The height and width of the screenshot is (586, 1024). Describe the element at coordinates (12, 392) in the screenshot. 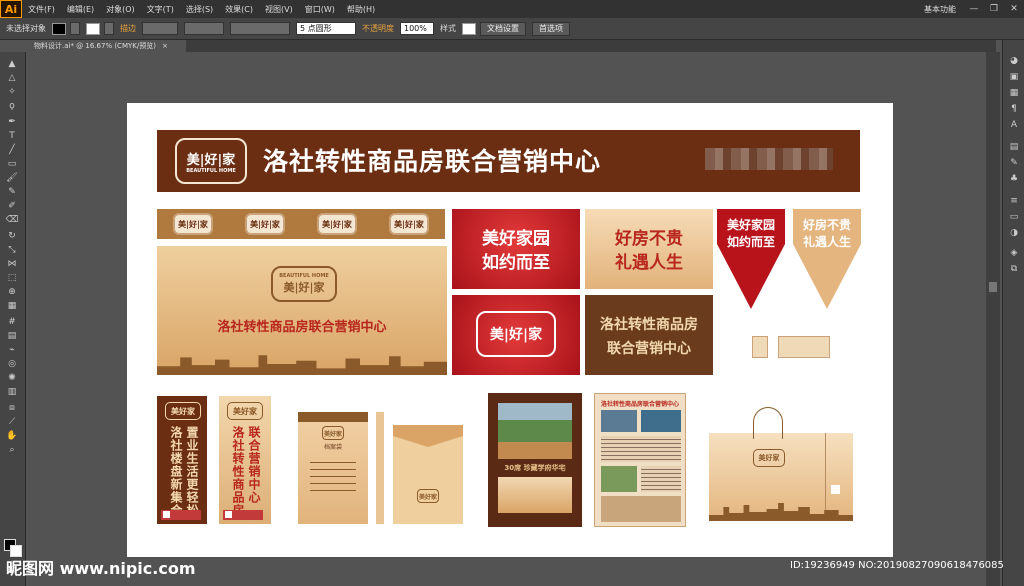

I see `column-graph-tool-icon: ▥` at that location.